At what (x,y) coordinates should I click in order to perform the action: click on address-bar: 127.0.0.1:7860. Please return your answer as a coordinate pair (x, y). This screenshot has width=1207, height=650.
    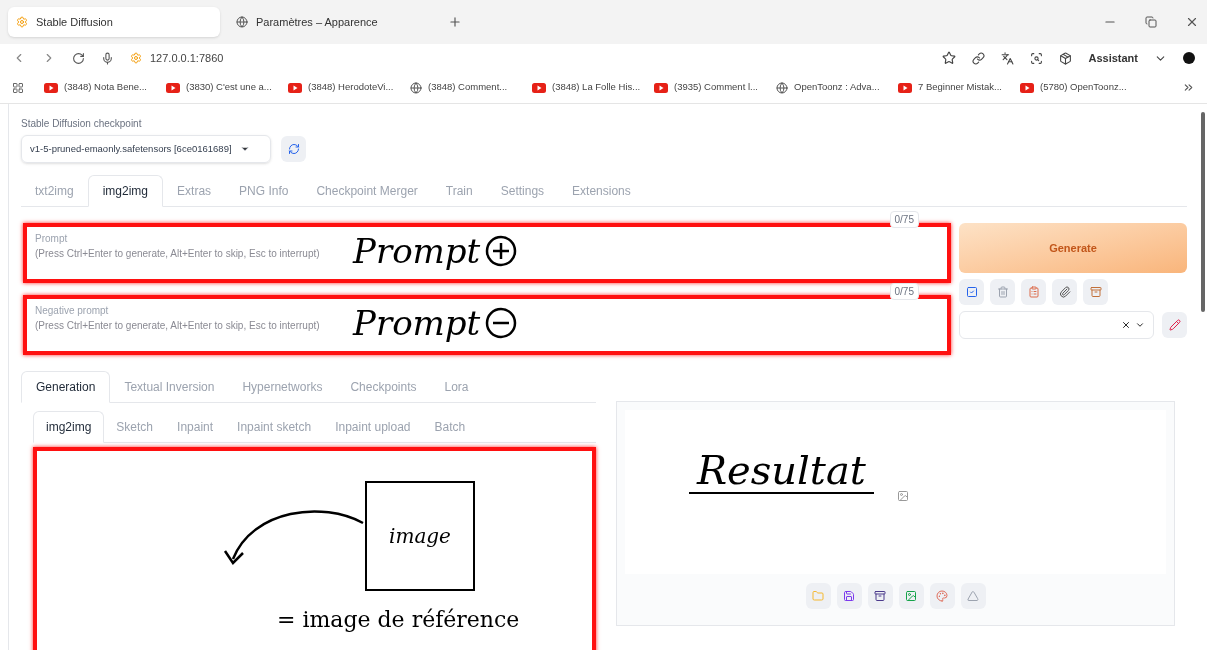
    Looking at the image, I should click on (177, 58).